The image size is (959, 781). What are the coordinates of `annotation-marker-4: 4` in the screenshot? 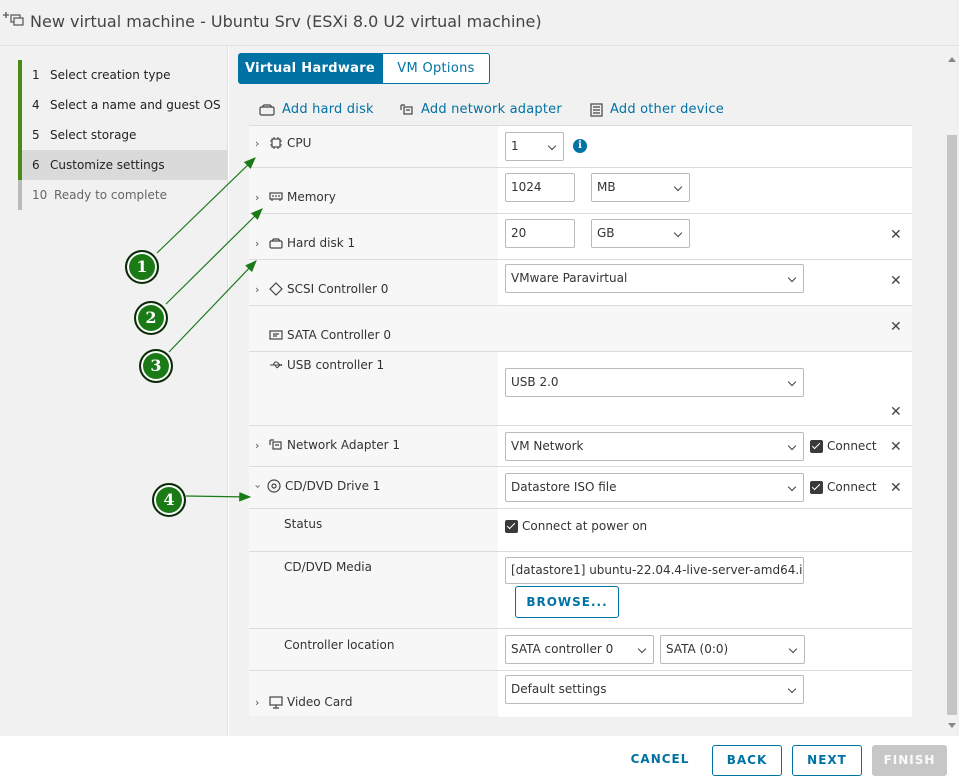 It's located at (169, 500).